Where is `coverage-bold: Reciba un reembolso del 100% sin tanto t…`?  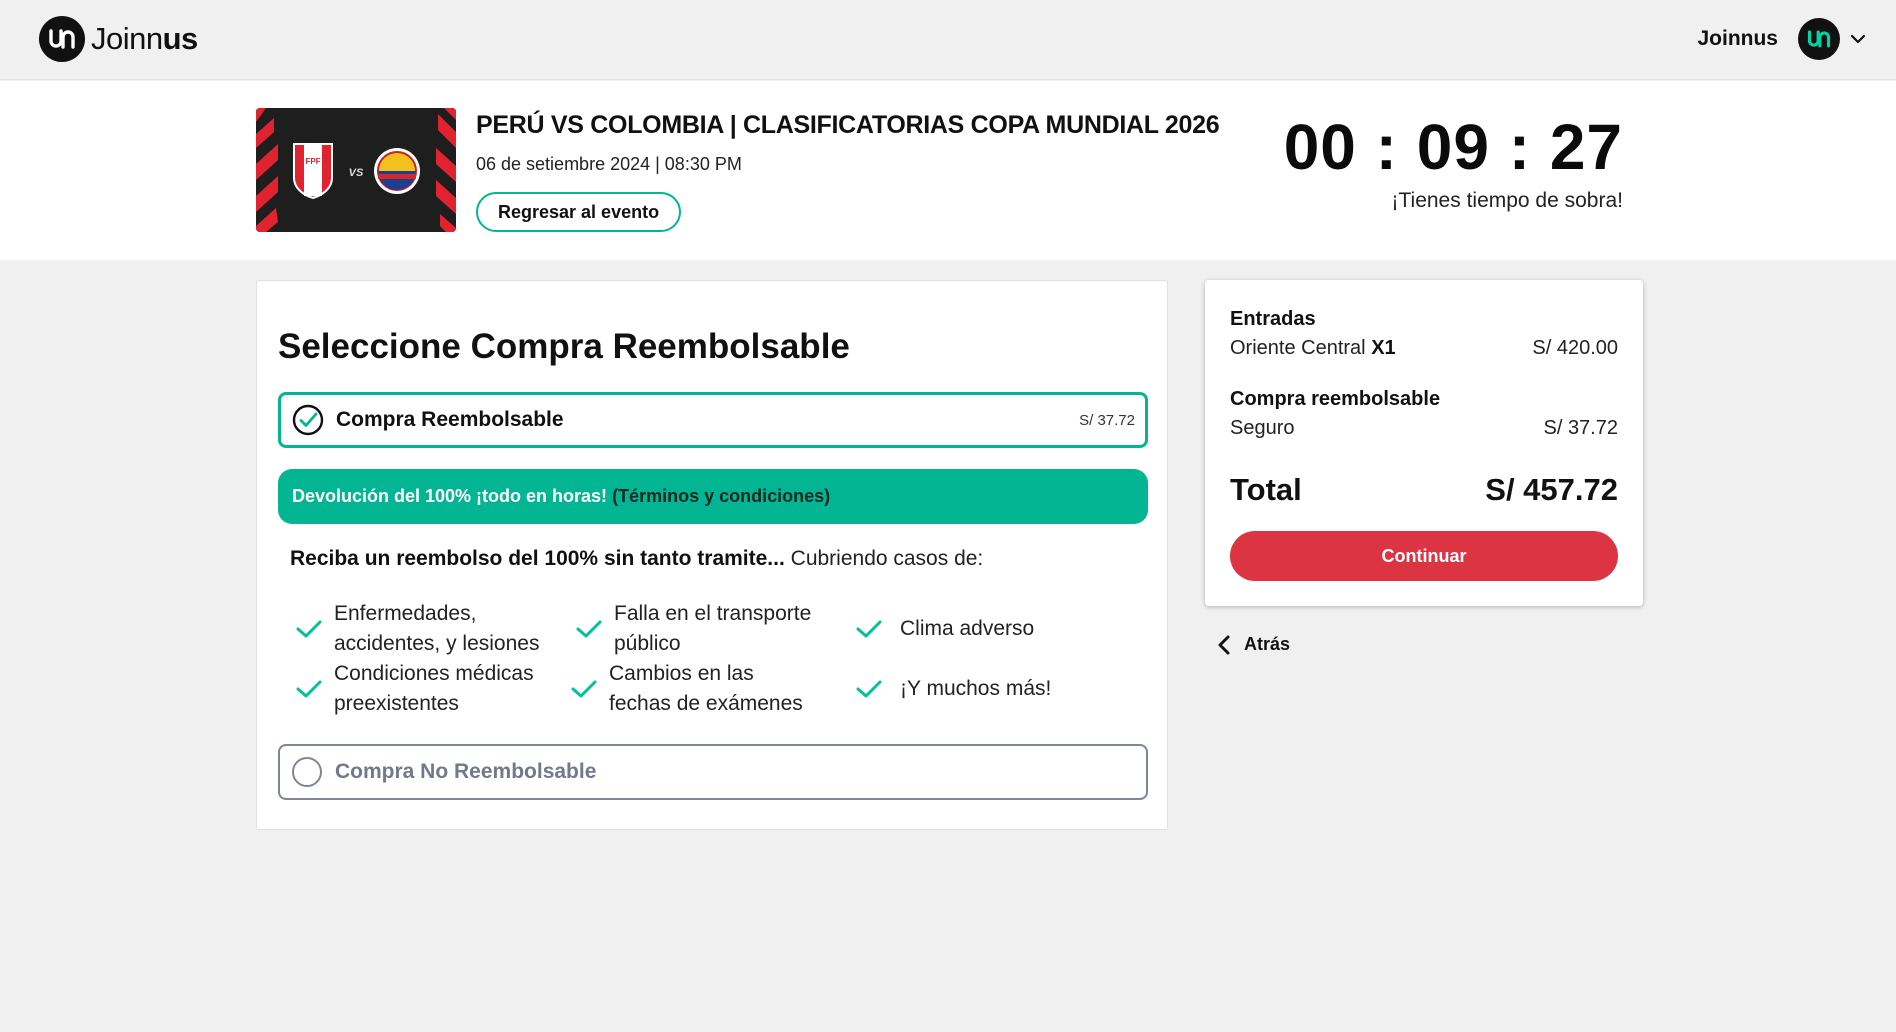 coverage-bold: Reciba un reembolso del 100% sin tanto t… is located at coordinates (537, 558).